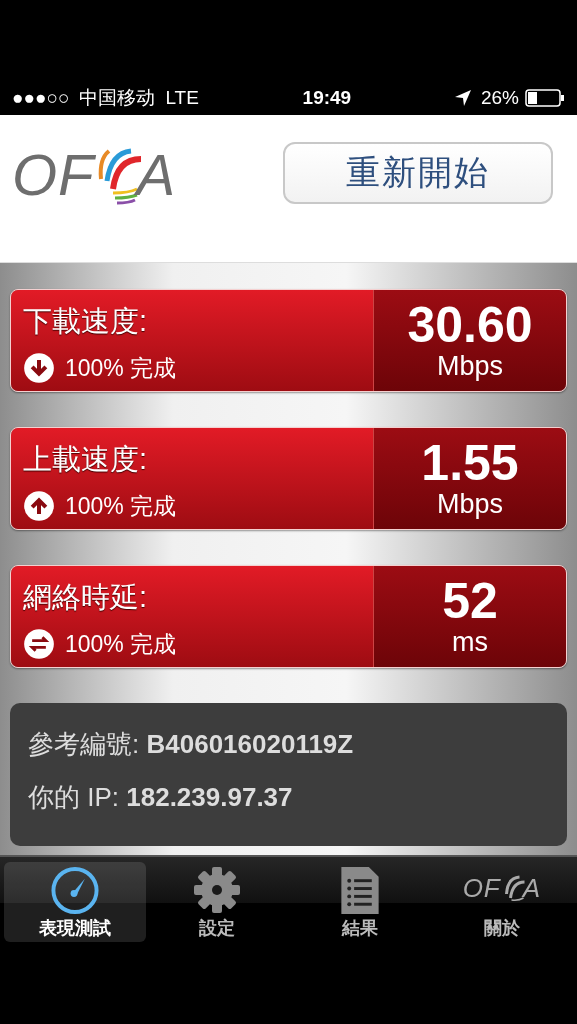  What do you see at coordinates (117, 97) in the screenshot?
I see `carrier-name: 中国移动` at bounding box center [117, 97].